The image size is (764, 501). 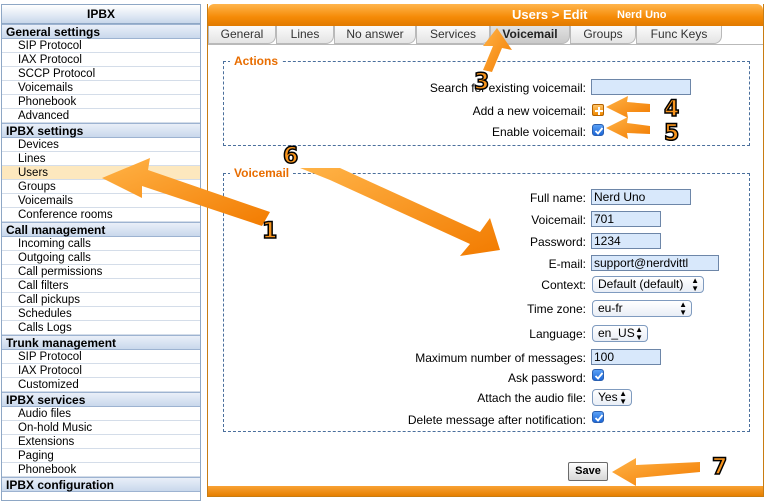 What do you see at coordinates (101, 116) in the screenshot?
I see `sidebar-item-advanced: Advanced` at bounding box center [101, 116].